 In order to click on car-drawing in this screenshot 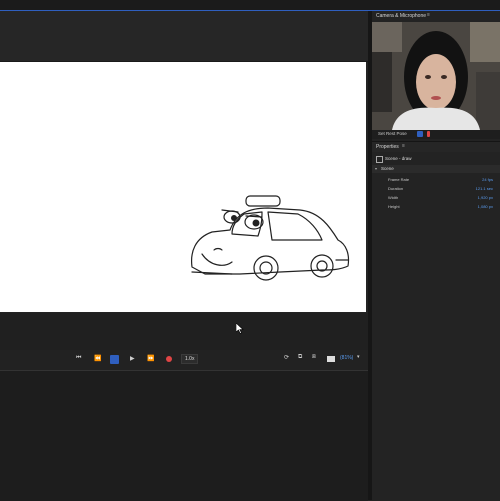, I will do `click(270, 238)`.